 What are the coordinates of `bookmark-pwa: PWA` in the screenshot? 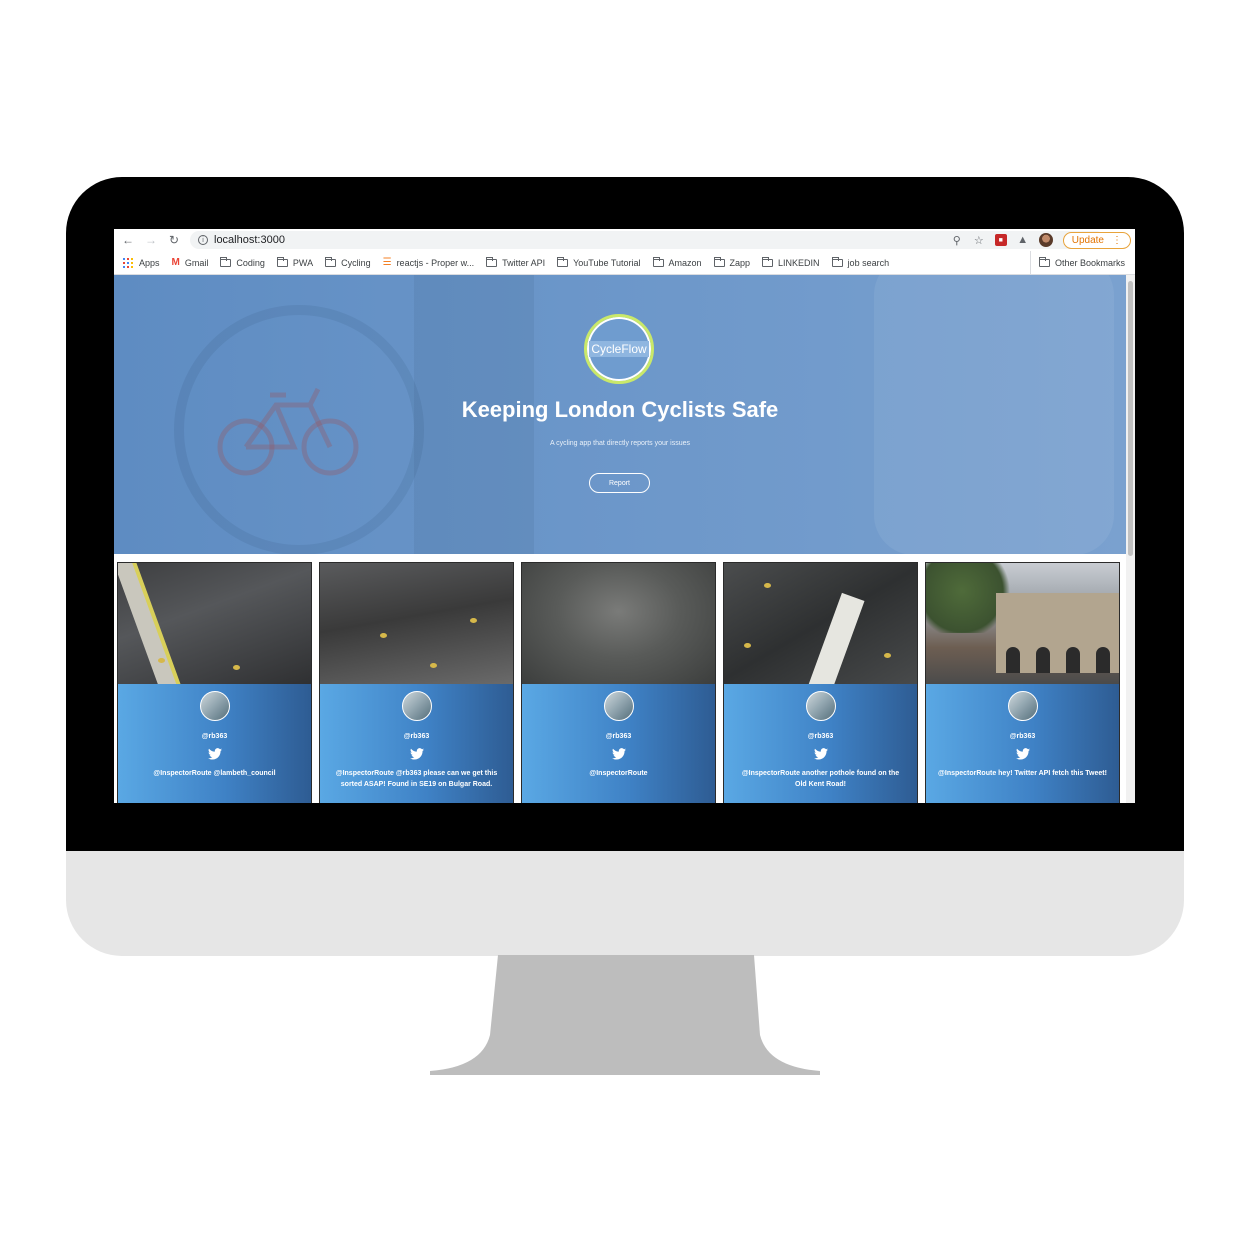 It's located at (295, 262).